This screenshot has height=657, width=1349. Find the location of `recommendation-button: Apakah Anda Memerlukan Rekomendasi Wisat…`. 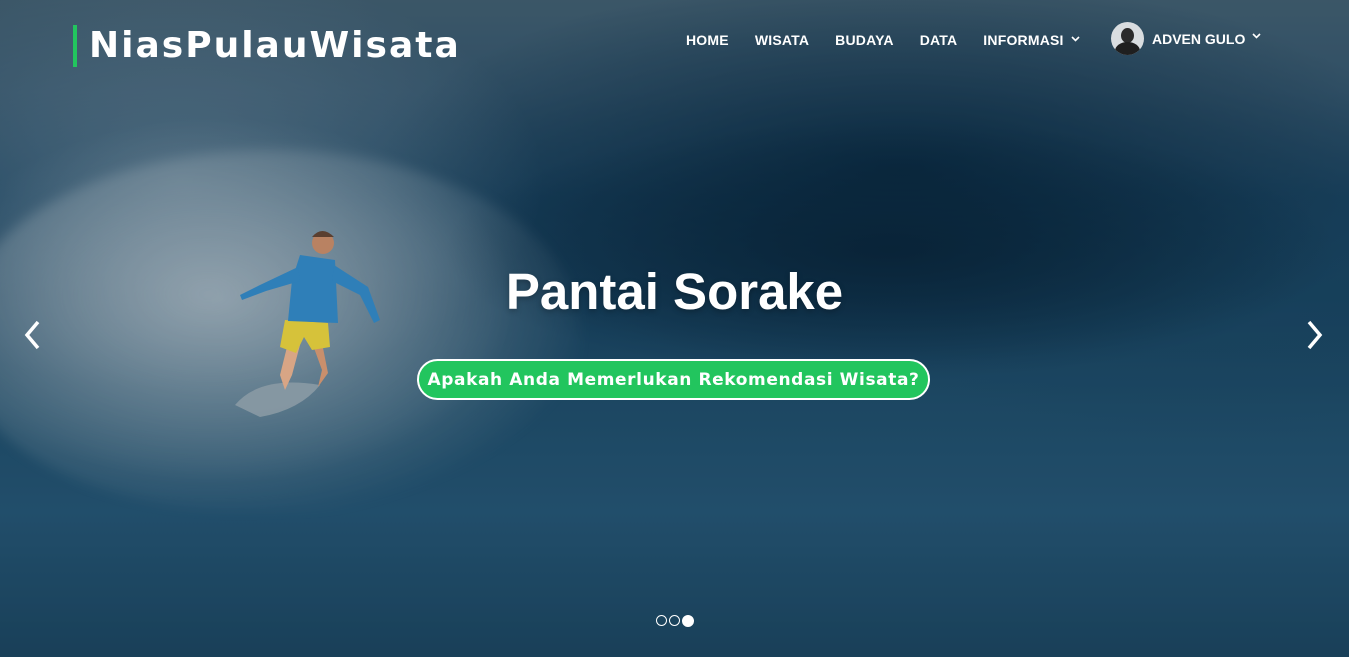

recommendation-button: Apakah Anda Memerlukan Rekomendasi Wisat… is located at coordinates (673, 379).